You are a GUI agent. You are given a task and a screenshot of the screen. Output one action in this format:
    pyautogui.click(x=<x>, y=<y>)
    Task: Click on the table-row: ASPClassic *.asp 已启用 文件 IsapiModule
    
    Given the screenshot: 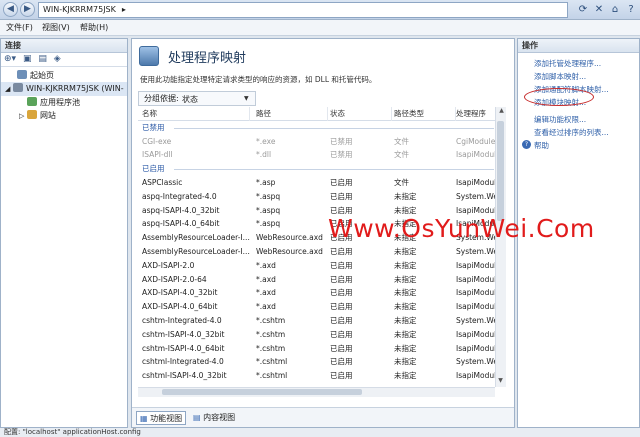 What is the action you would take?
    pyautogui.click(x=318, y=183)
    